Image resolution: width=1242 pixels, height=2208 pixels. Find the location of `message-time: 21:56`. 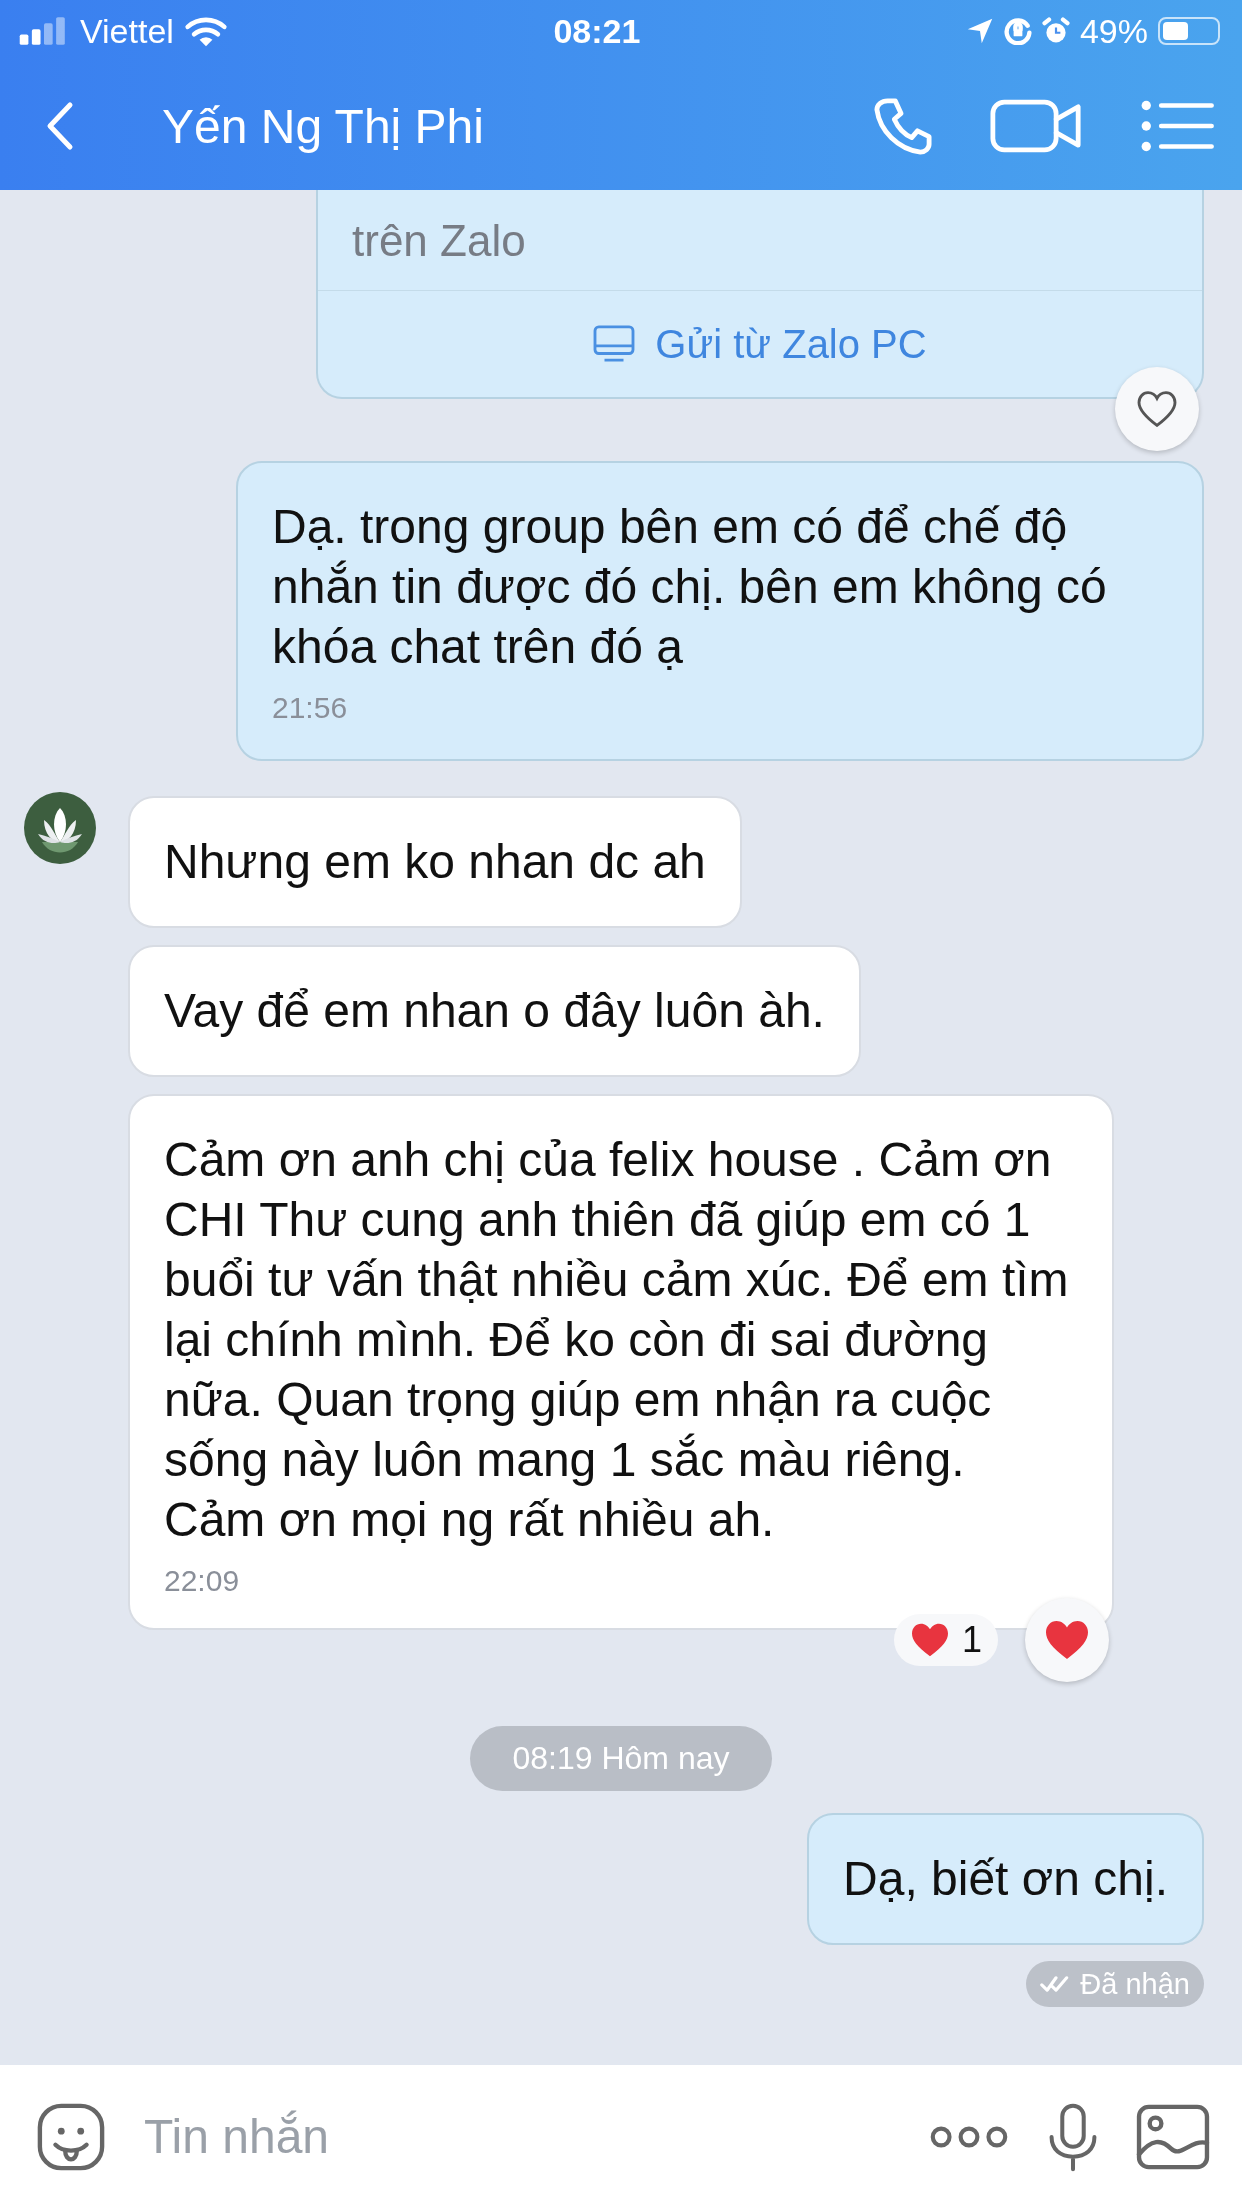

message-time: 21:56 is located at coordinates (310, 708).